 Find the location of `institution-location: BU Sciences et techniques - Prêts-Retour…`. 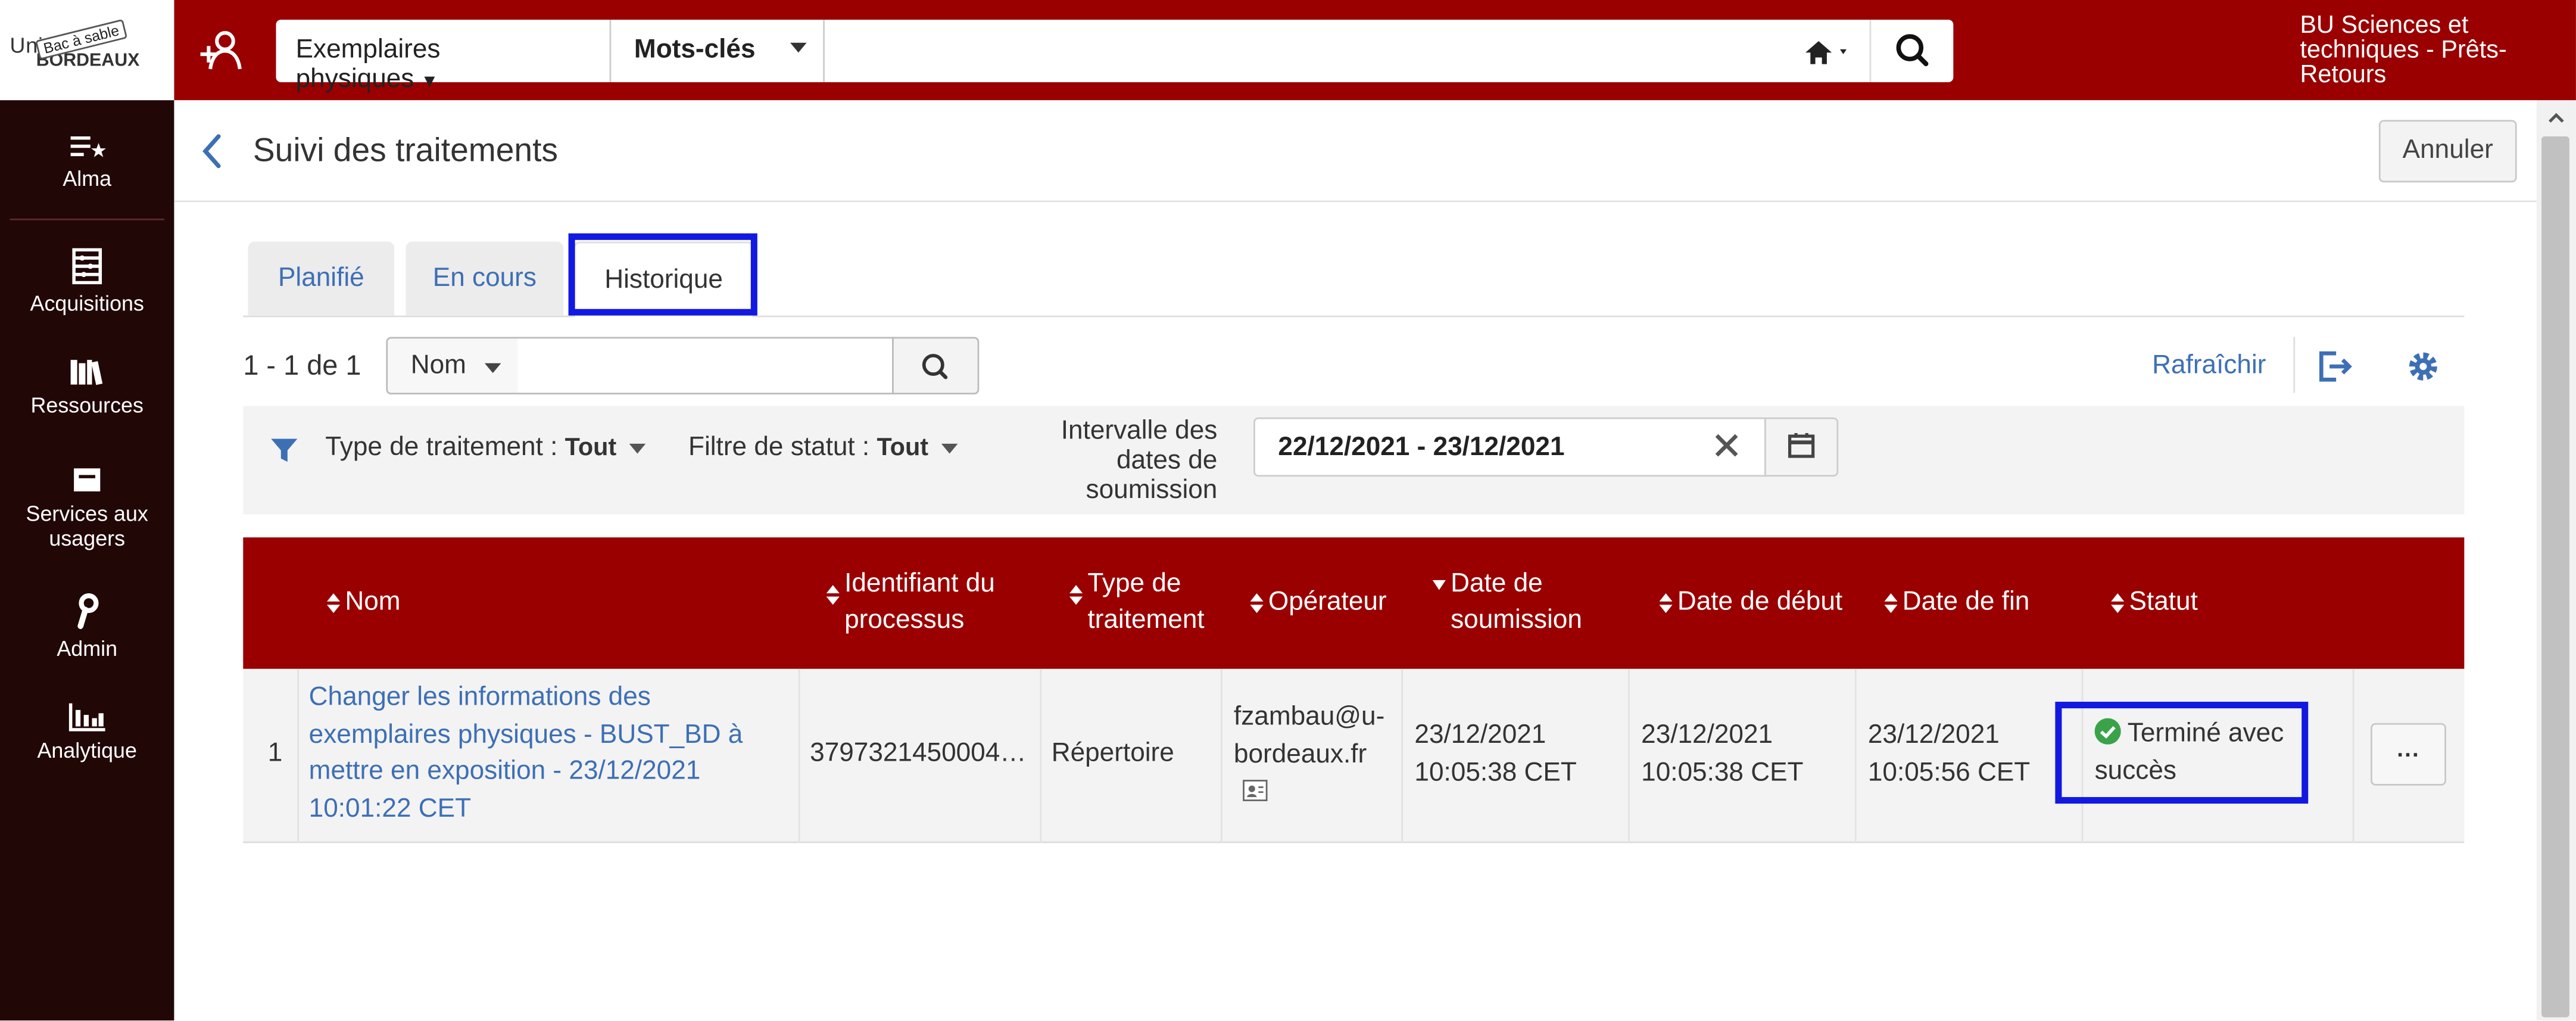

institution-location: BU Sciences et techniques - Prêts-Retour… is located at coordinates (2435, 50).